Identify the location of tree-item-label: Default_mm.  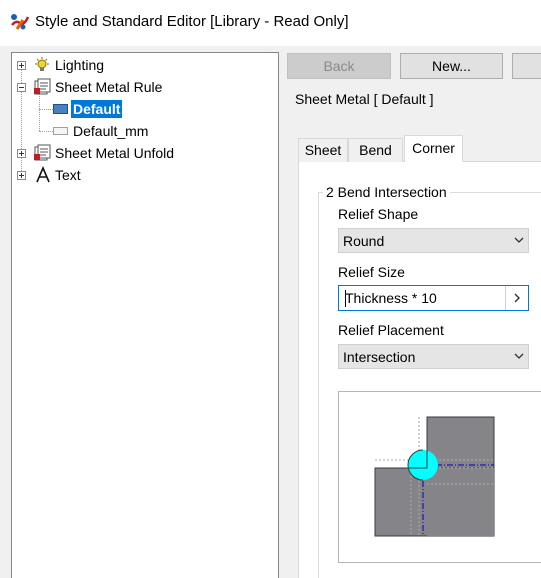
(111, 131).